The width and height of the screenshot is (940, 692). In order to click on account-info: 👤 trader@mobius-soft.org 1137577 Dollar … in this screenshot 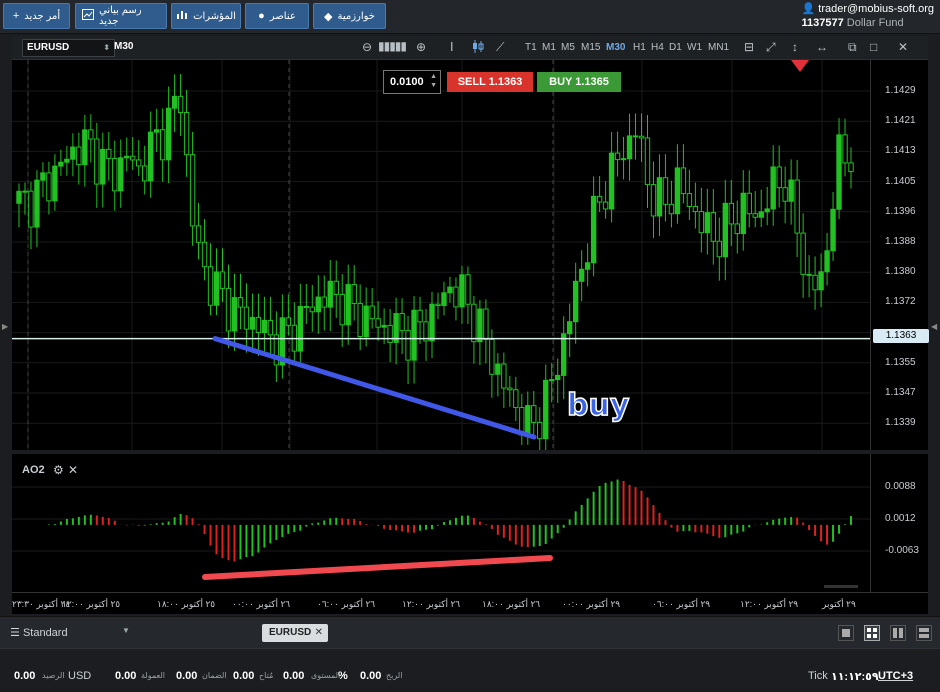, I will do `click(868, 15)`.